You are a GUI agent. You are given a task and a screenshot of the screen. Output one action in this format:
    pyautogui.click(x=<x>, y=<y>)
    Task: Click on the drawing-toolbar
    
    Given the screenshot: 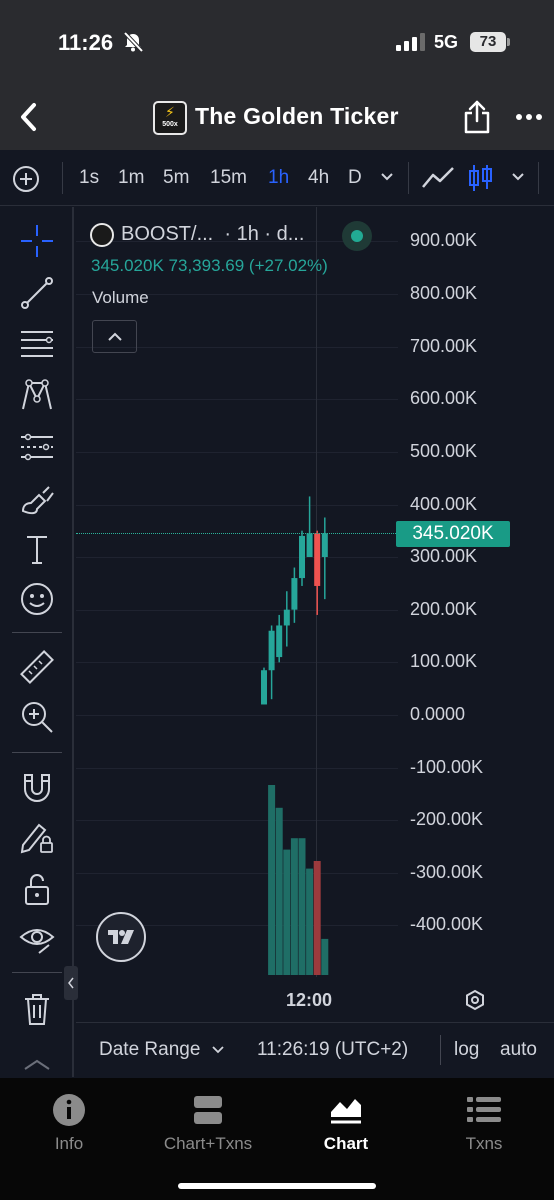 What is the action you would take?
    pyautogui.click(x=37, y=642)
    